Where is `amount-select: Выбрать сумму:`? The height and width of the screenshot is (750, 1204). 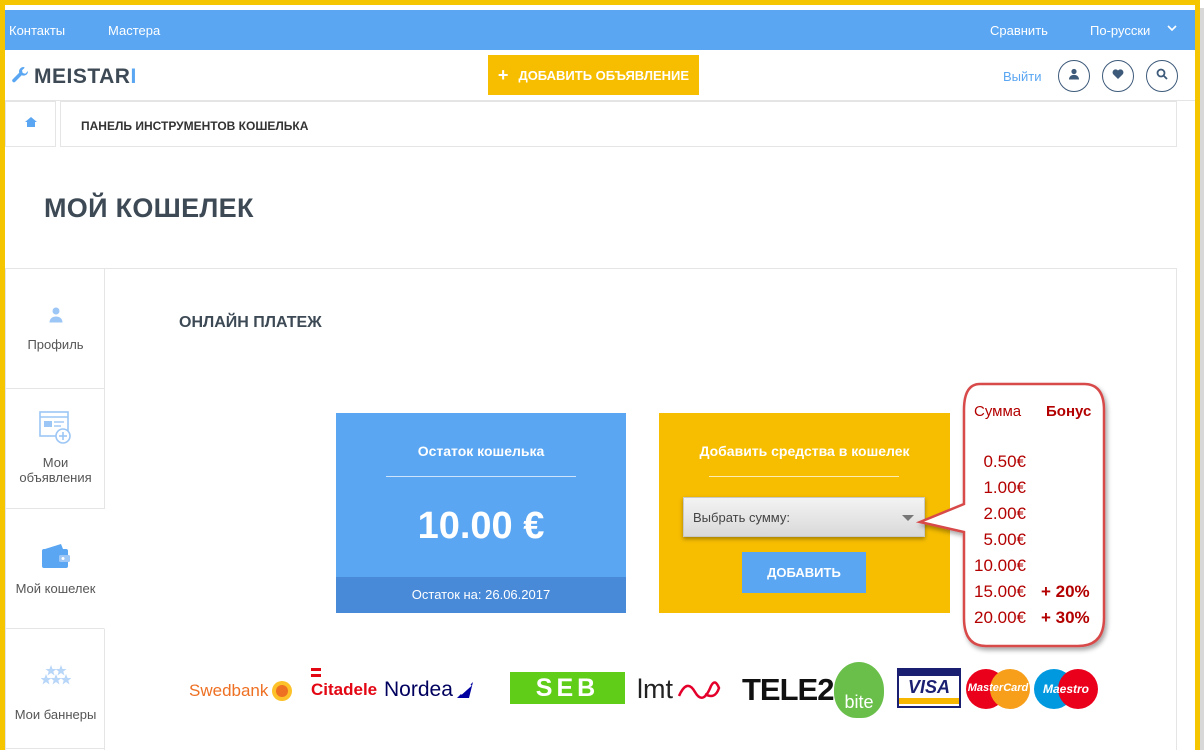 amount-select: Выбрать сумму: is located at coordinates (804, 517).